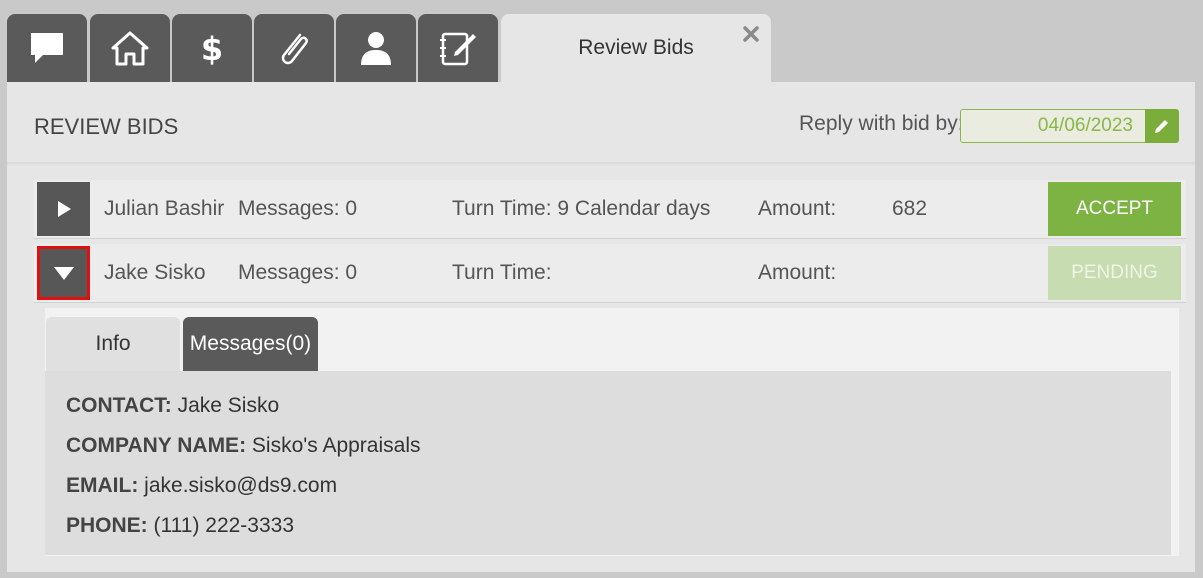  Describe the element at coordinates (581, 208) in the screenshot. I see `bid-turn-time: Turn Time: 9 Calendar days` at that location.